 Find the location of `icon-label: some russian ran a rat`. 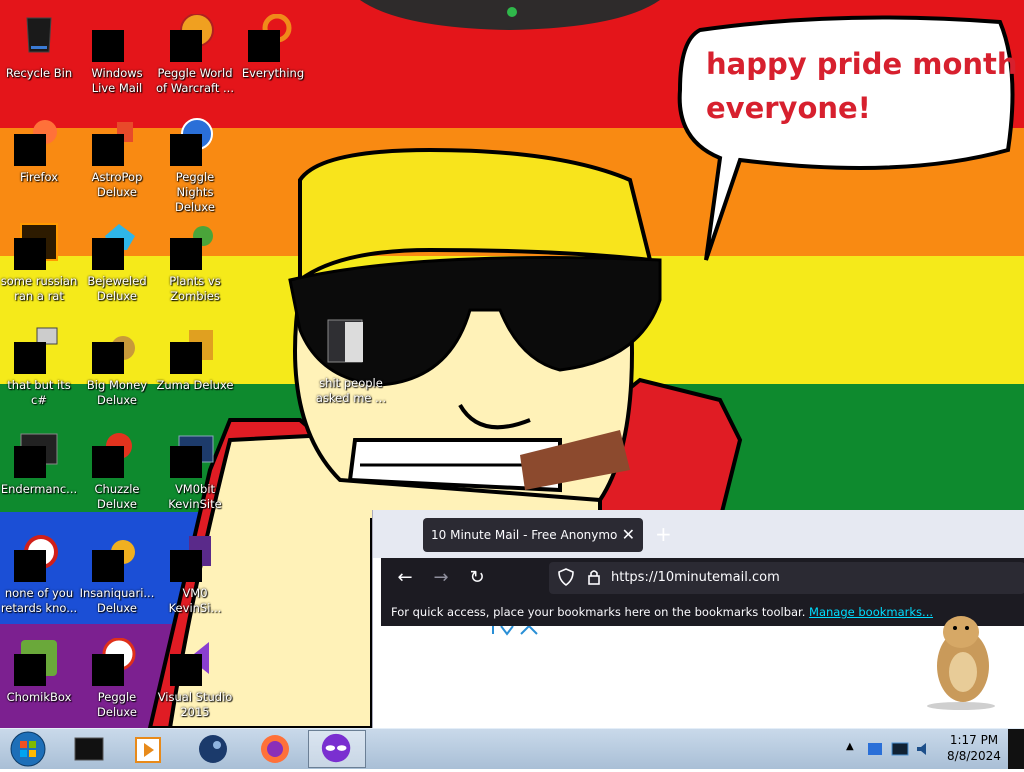

icon-label: some russian ran a rat is located at coordinates (39, 288).